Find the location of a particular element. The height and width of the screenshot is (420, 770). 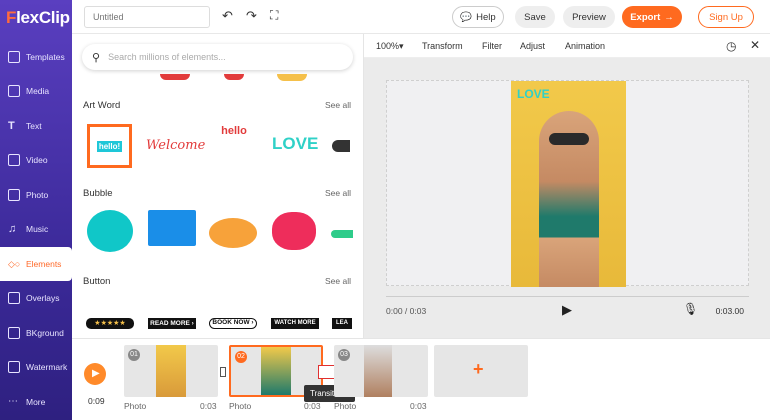

add-clip-button: + is located at coordinates (481, 371).